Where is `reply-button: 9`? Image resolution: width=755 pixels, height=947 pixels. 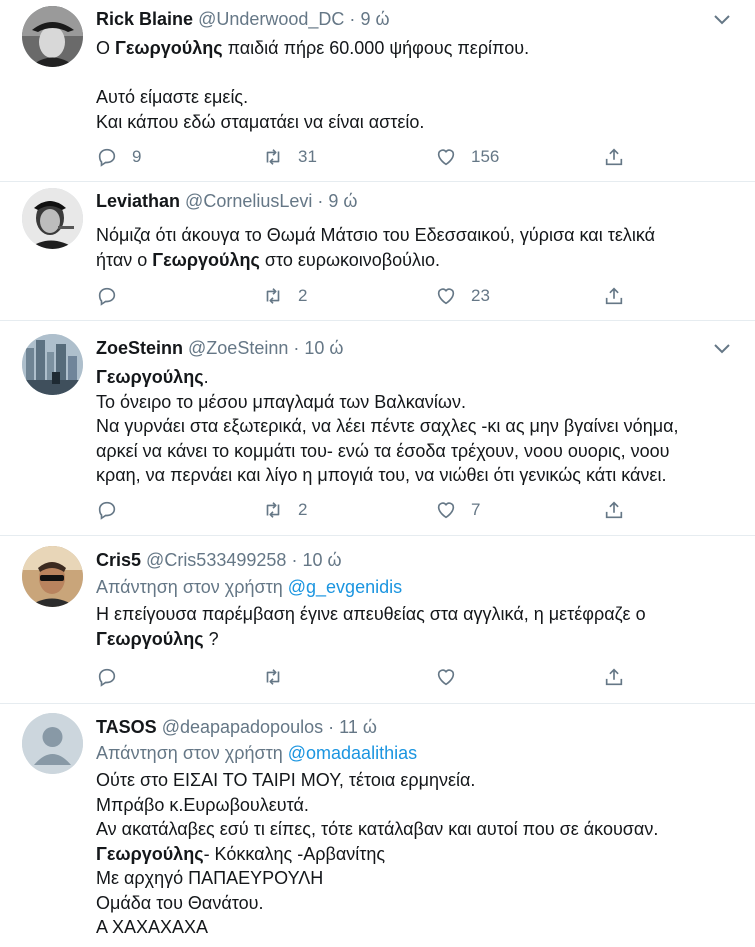 reply-button: 9 is located at coordinates (118, 157).